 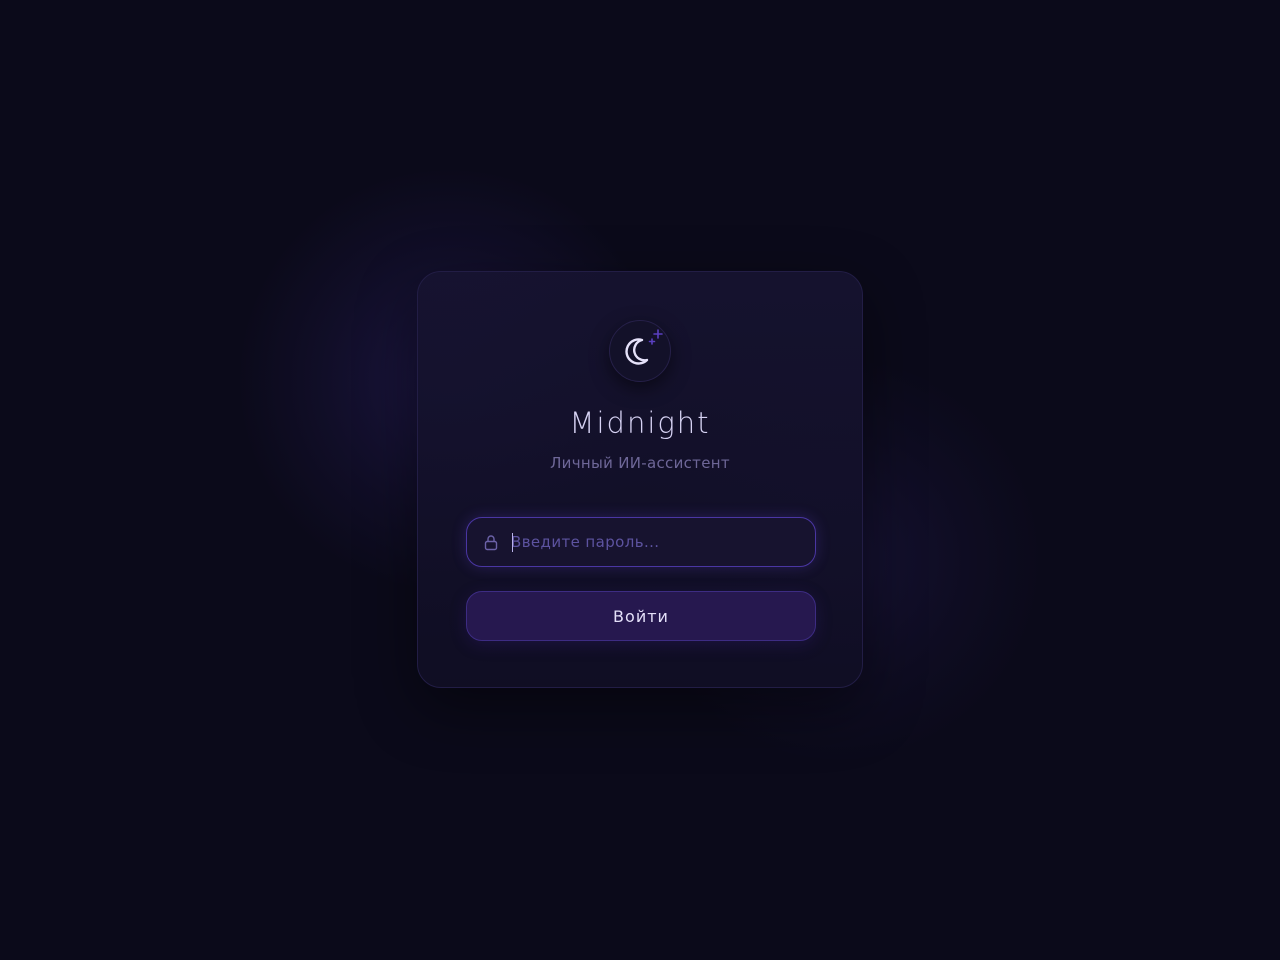 What do you see at coordinates (640, 423) in the screenshot?
I see `app-title: Midnight` at bounding box center [640, 423].